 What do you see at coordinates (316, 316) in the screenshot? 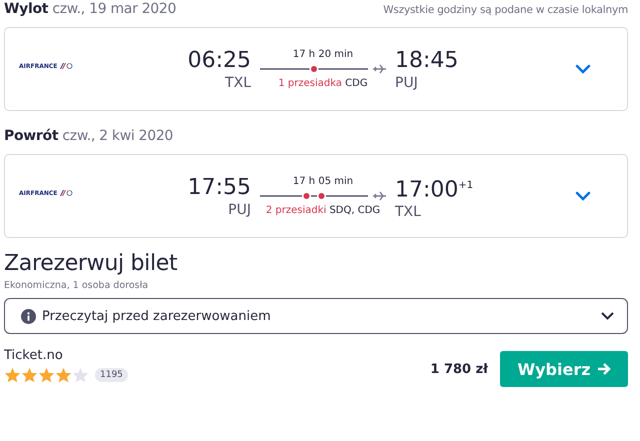
I see `info-dropdown: Przeczytaj przed zarezerwowaniem` at bounding box center [316, 316].